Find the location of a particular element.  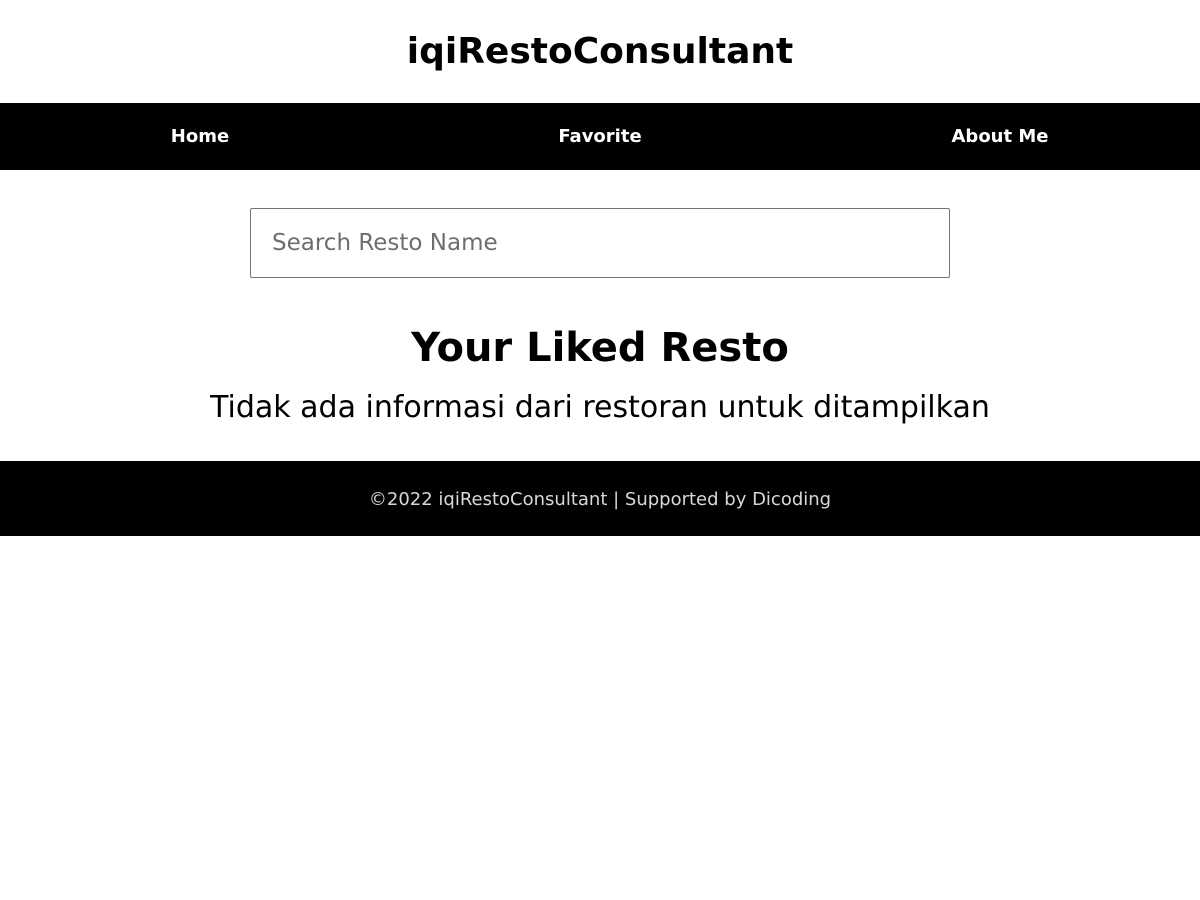

app-title: iqiRestoConsultant is located at coordinates (600, 51).